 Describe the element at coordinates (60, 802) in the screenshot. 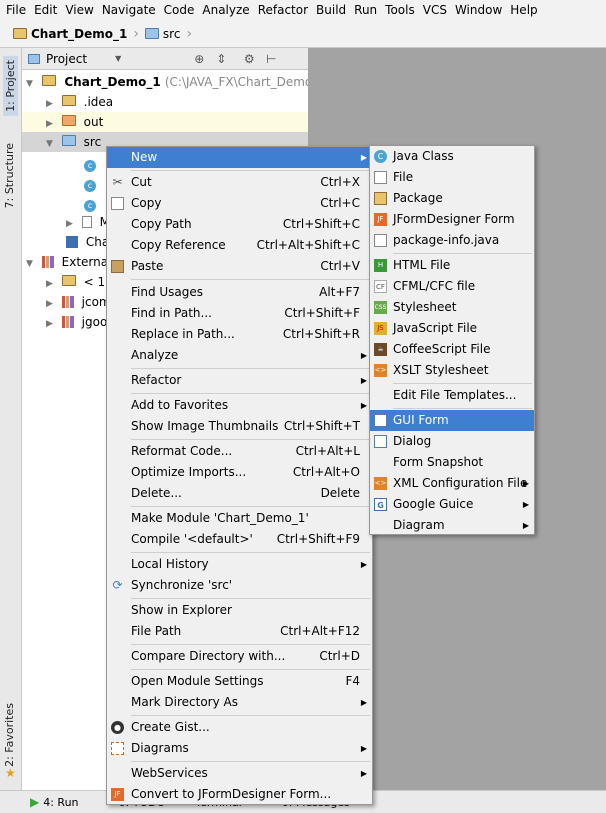

I see `tab-run: 4: Run` at that location.